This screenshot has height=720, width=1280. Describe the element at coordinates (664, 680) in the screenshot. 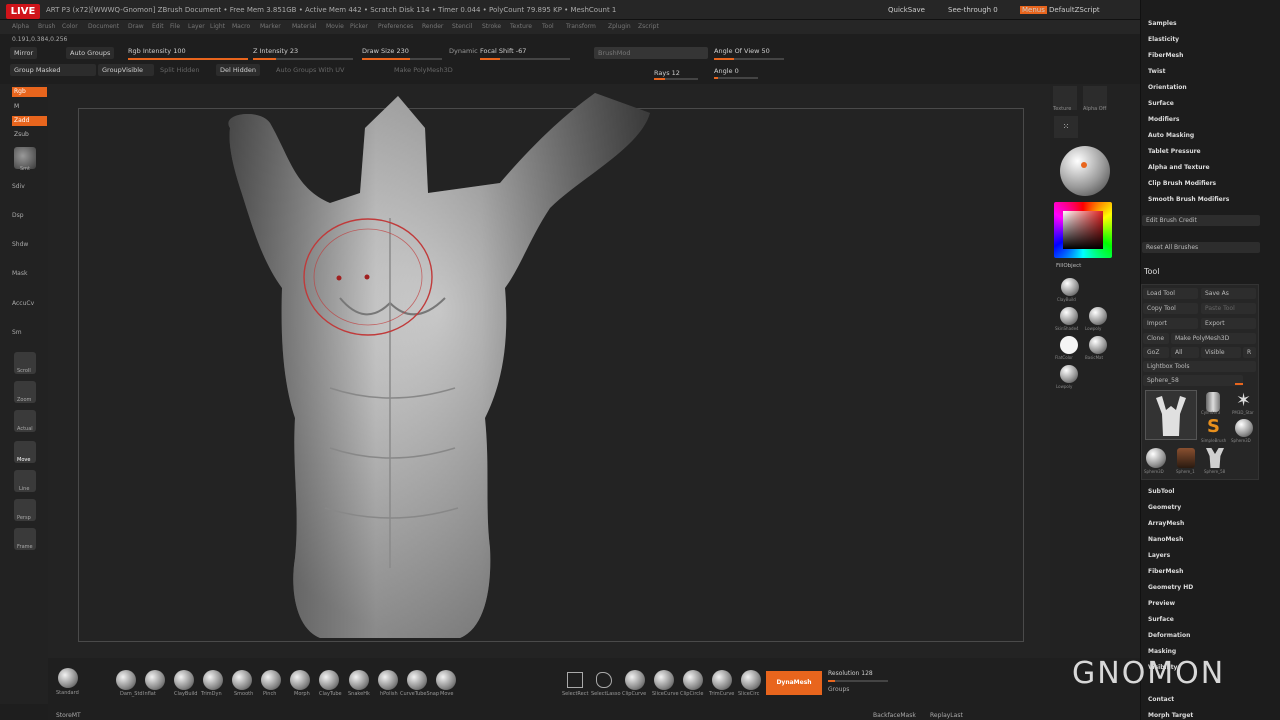

I see `slicecurve-icon` at that location.